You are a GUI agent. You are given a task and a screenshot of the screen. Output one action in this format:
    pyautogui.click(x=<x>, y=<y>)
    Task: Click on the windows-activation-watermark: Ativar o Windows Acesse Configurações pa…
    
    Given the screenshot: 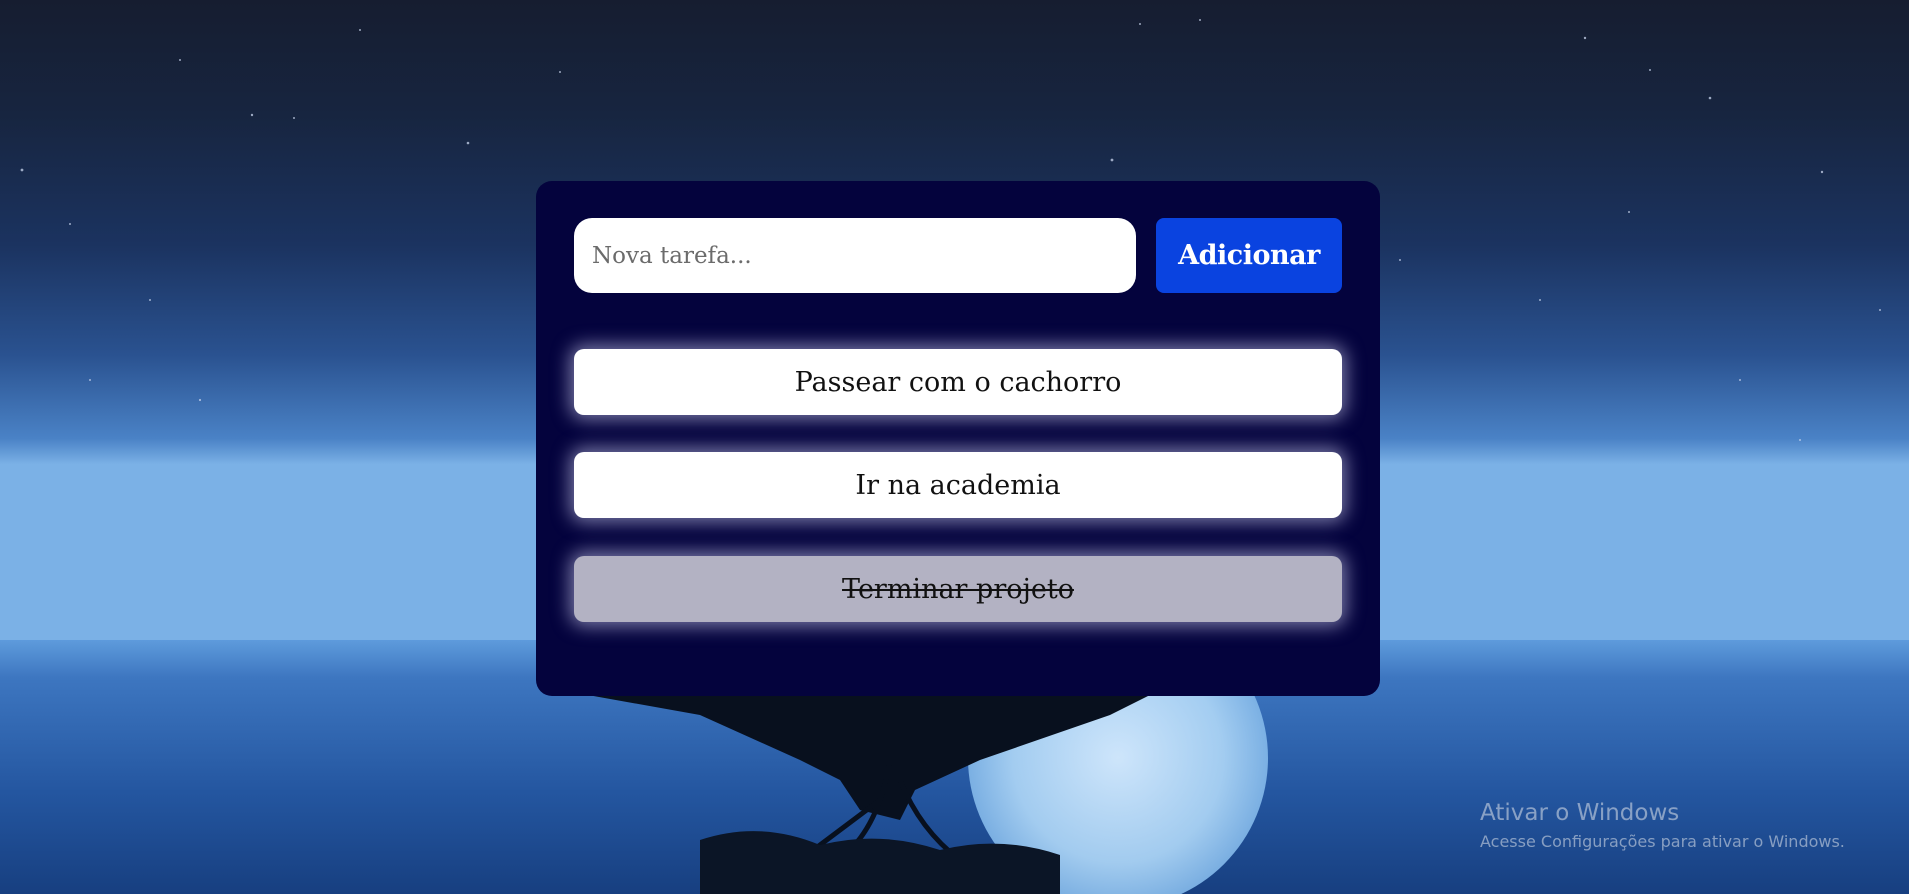 What is the action you would take?
    pyautogui.click(x=1662, y=825)
    